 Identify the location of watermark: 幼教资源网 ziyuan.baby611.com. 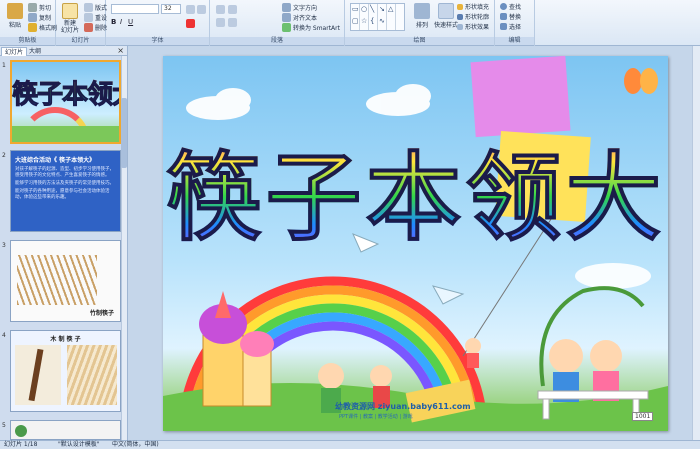
(403, 406).